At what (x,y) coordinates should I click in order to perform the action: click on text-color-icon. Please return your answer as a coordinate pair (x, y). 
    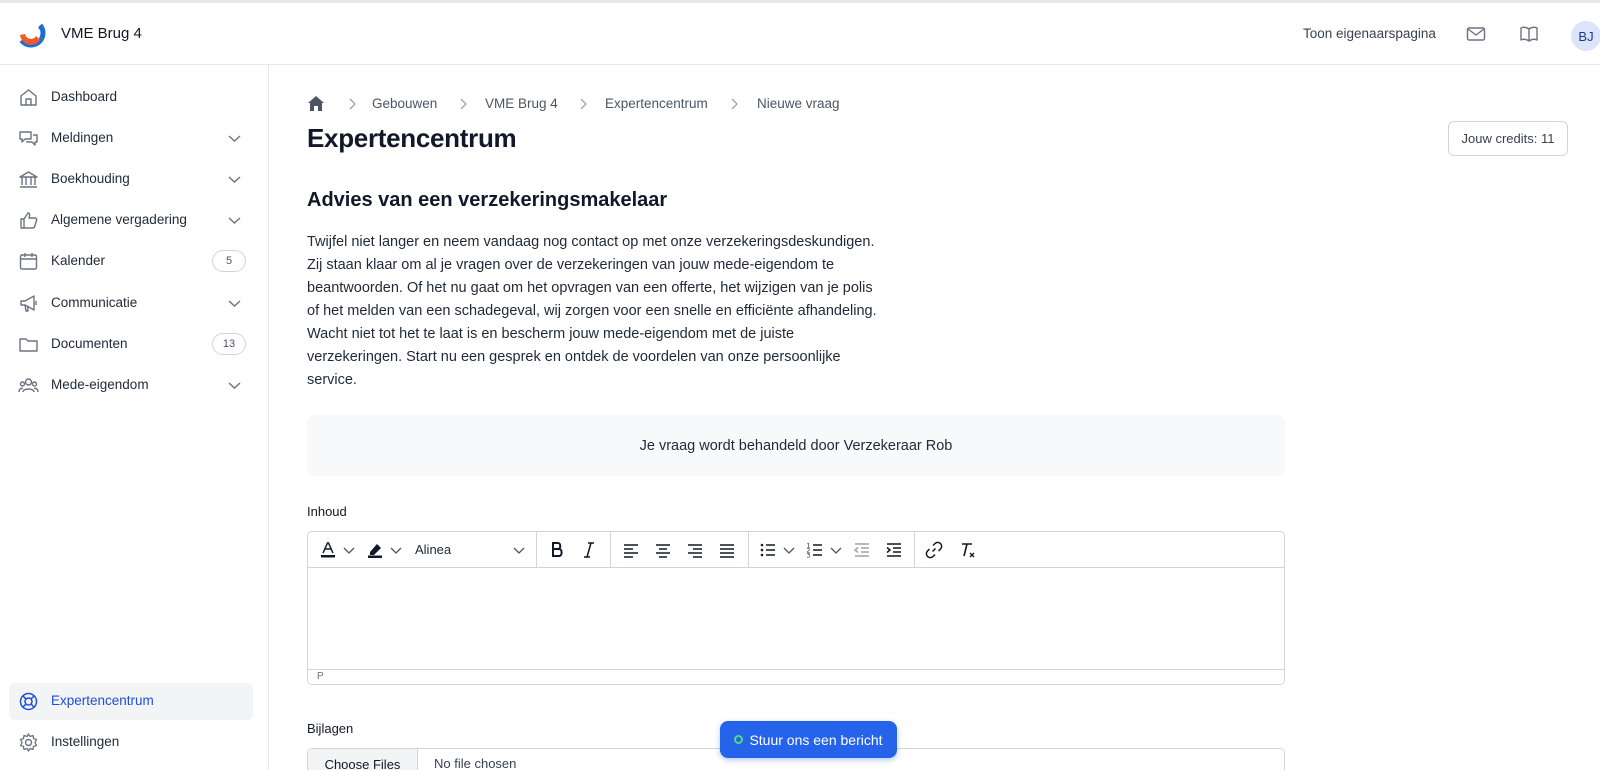
    Looking at the image, I should click on (328, 550).